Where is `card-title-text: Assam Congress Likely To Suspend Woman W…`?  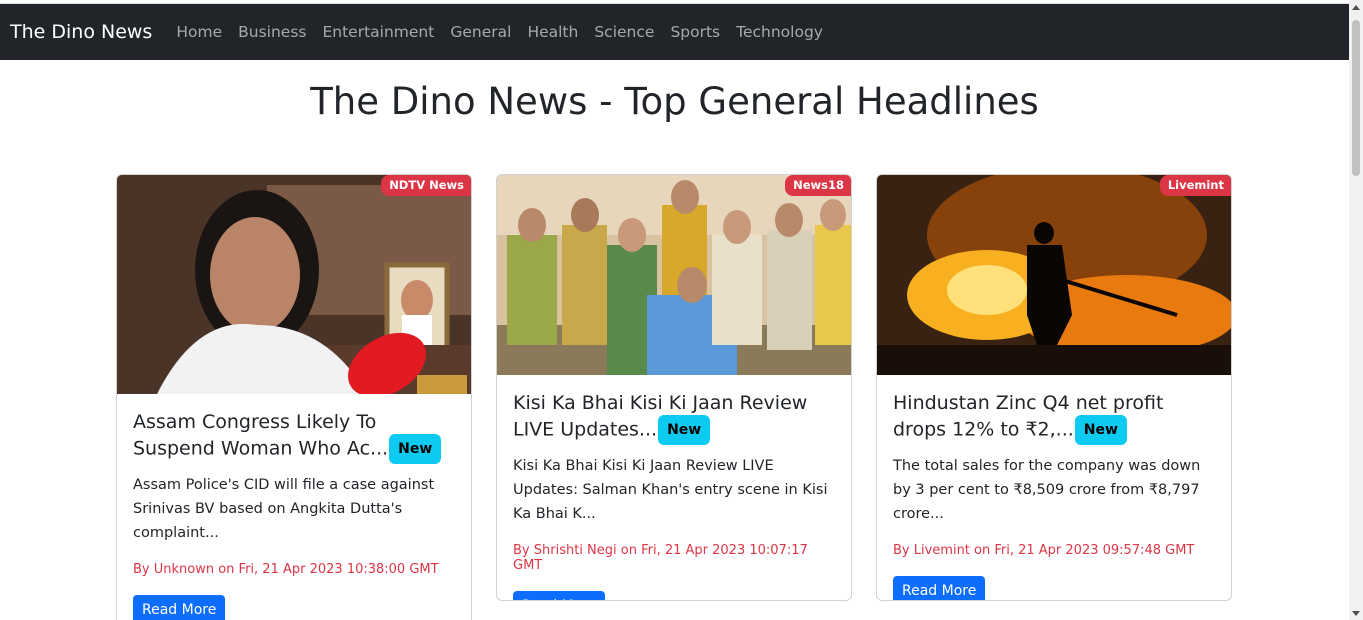 card-title-text: Assam Congress Likely To Suspend Woman W… is located at coordinates (261, 435).